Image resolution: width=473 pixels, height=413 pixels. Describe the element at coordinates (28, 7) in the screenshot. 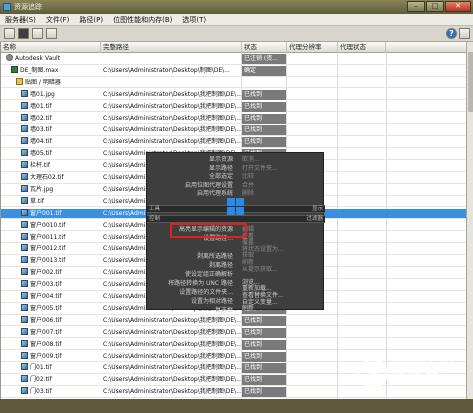

I see `window-title: 资源追踪` at that location.